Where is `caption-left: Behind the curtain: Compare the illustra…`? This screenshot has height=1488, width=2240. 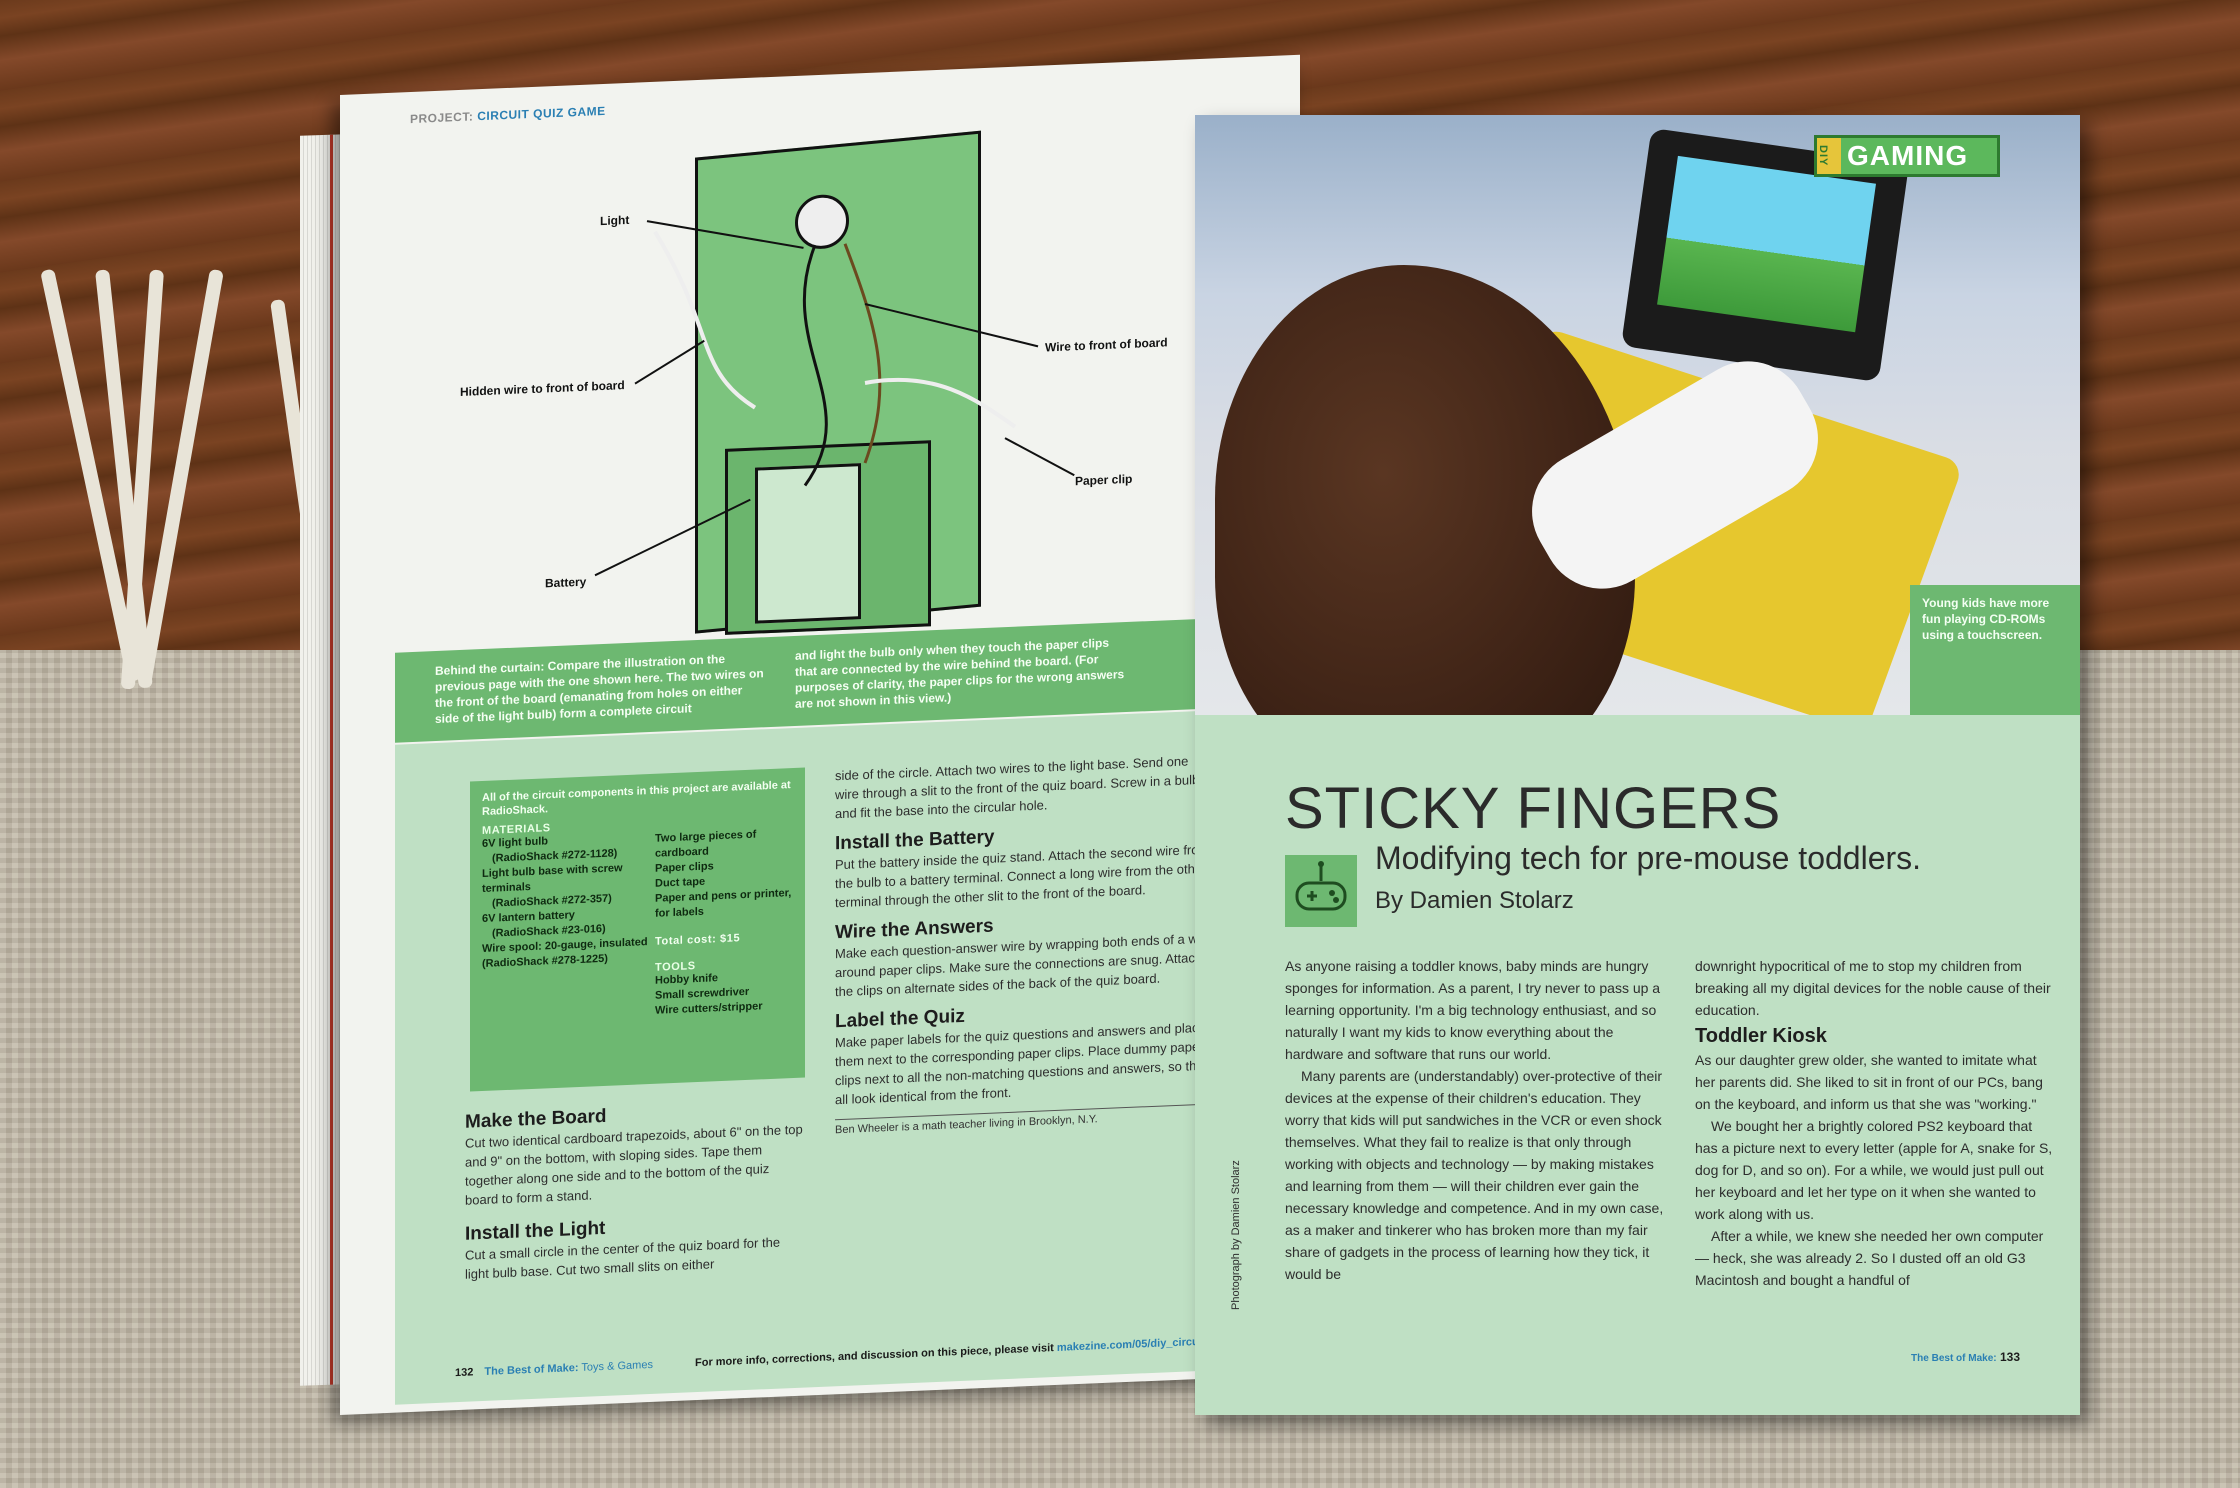 caption-left: Behind the curtain: Compare the illustra… is located at coordinates (599, 689).